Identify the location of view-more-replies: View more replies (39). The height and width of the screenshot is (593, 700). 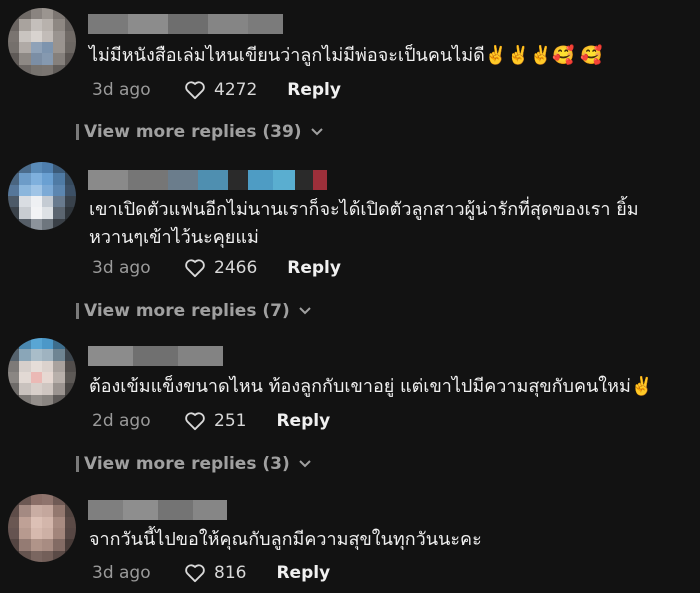
(200, 132).